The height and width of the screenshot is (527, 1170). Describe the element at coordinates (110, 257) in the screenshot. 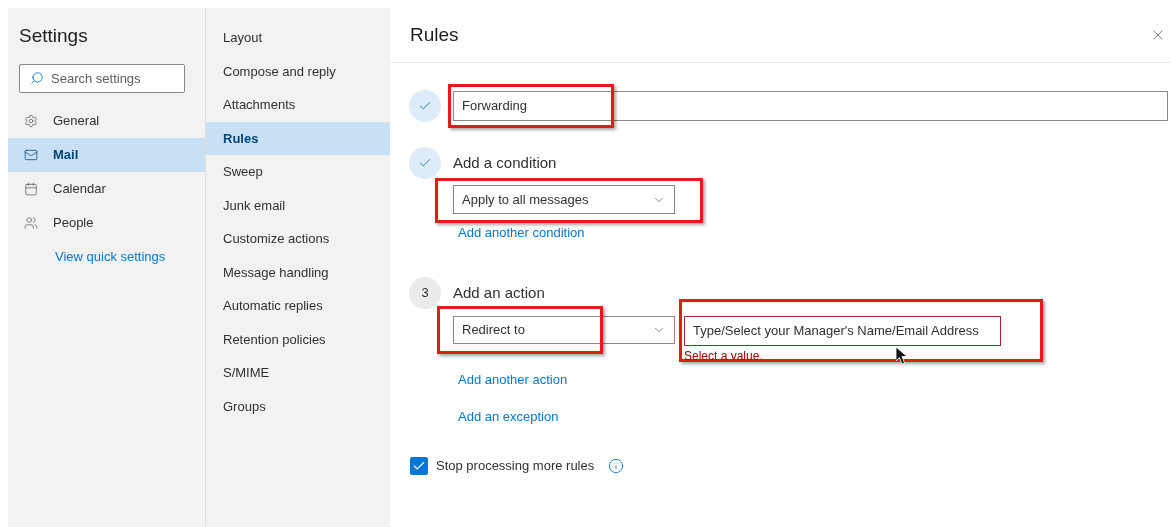

I see `quick-settings-link: View quick settings` at that location.